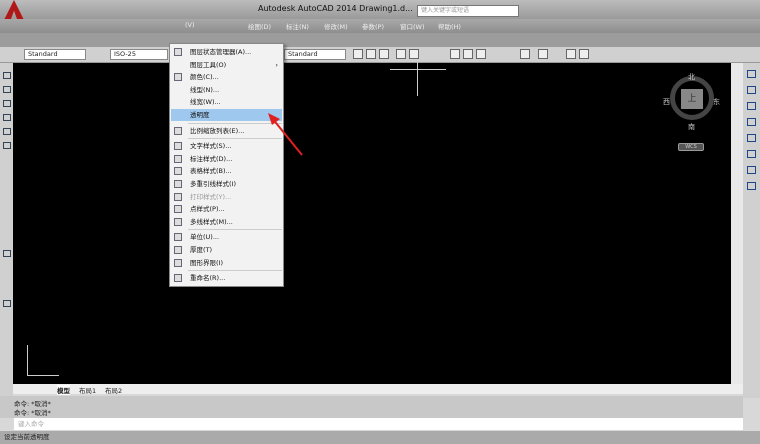 The height and width of the screenshot is (444, 760). What do you see at coordinates (63, 390) in the screenshot?
I see `tab-model: 模型` at bounding box center [63, 390].